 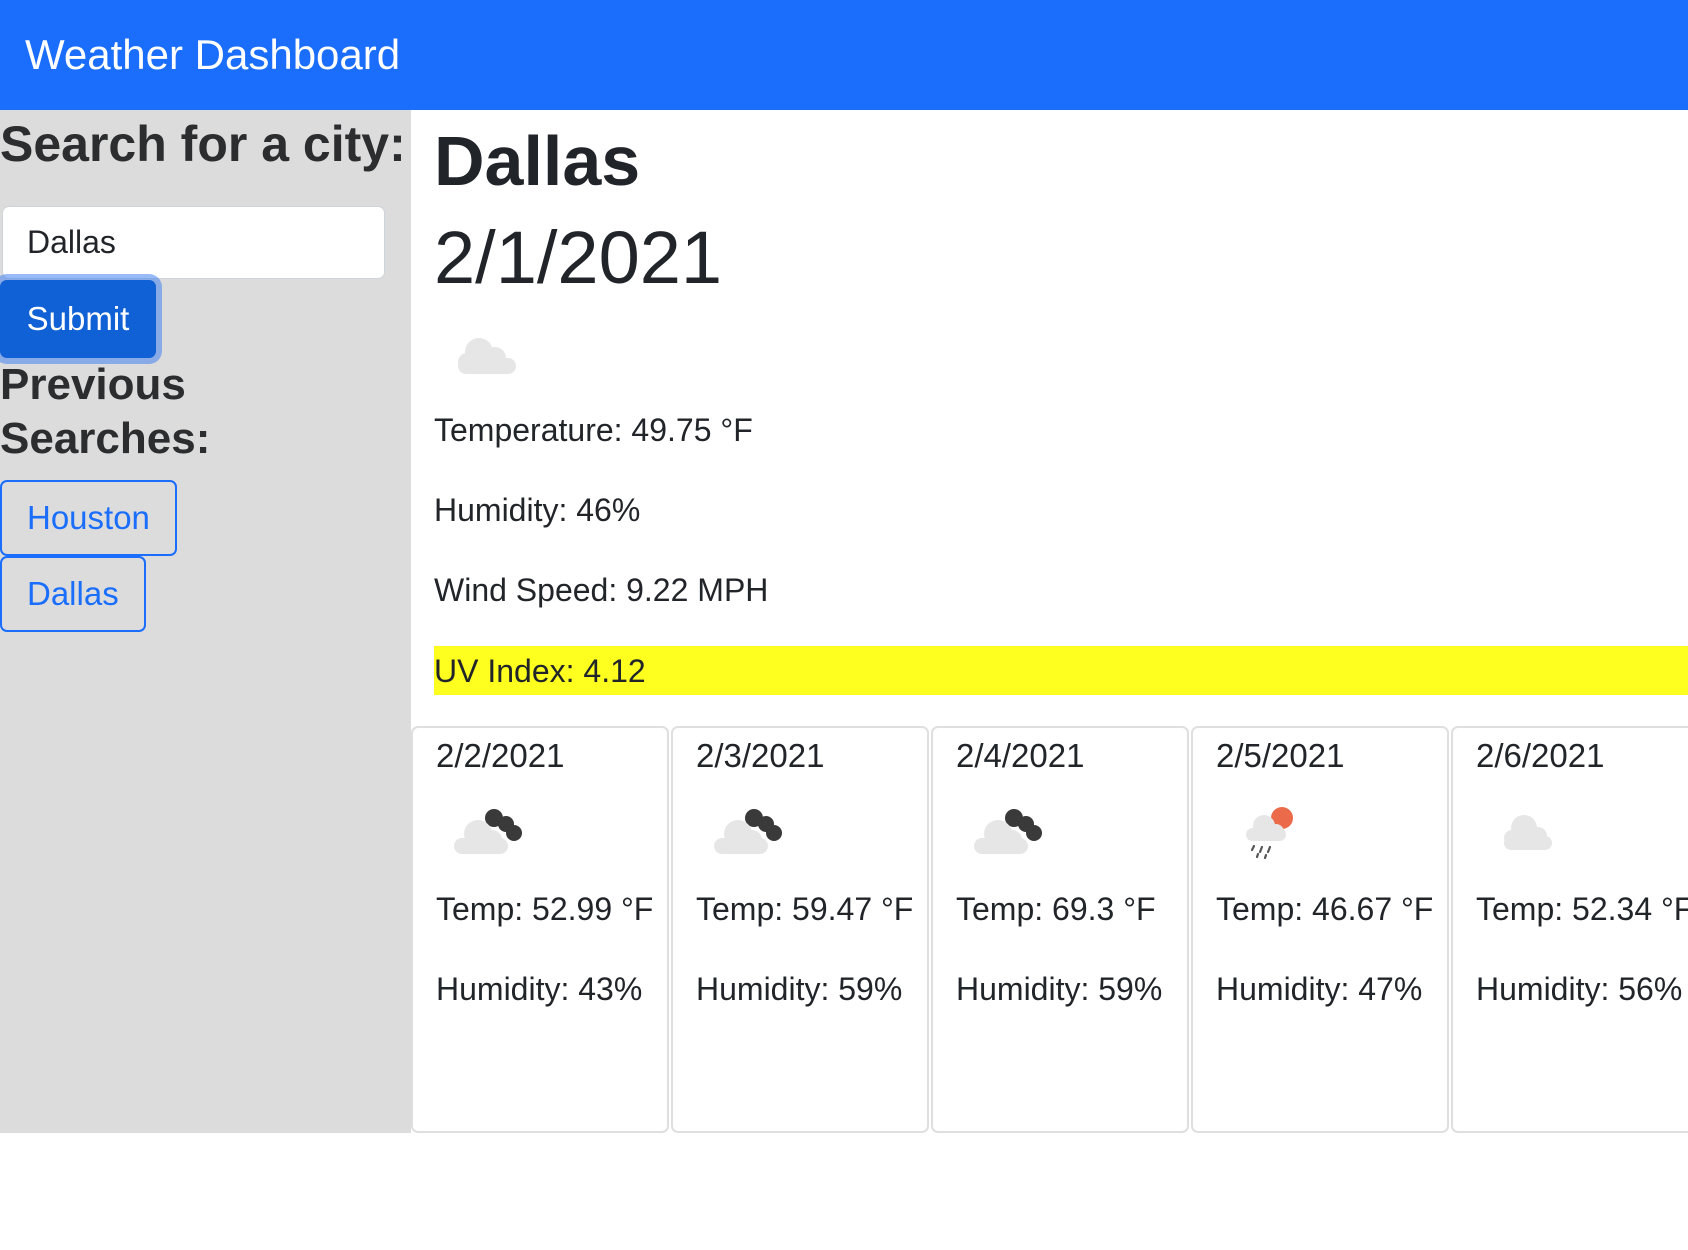 I want to click on forecast-card: 2/4/2021 Temp: 69.3 °F Humidity: 59%, so click(x=1060, y=929).